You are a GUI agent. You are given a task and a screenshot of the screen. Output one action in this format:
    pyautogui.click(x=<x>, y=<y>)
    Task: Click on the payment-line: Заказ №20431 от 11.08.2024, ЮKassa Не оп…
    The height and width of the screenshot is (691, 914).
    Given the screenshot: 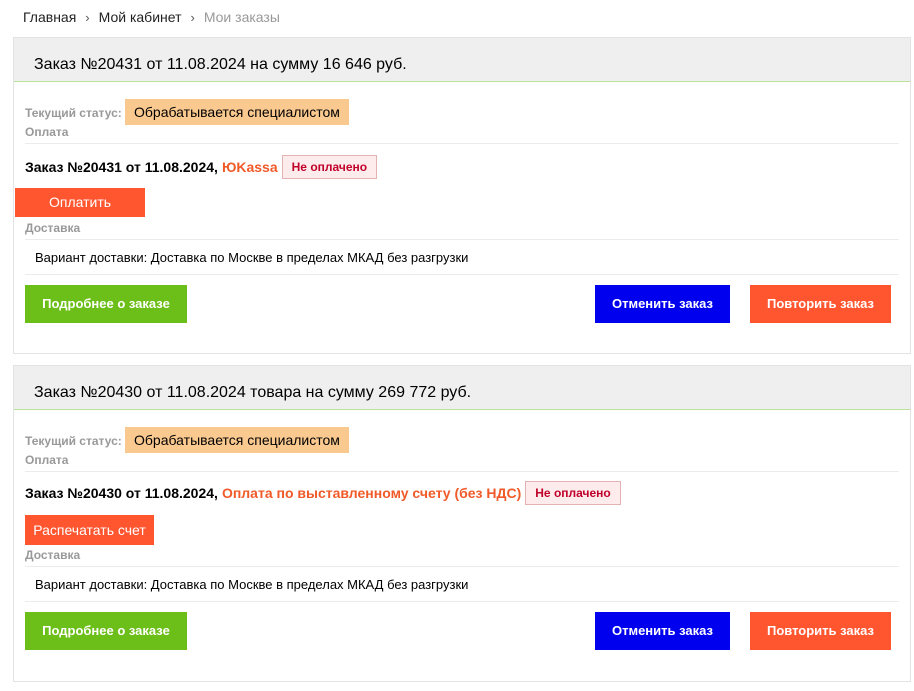 What is the action you would take?
    pyautogui.click(x=201, y=167)
    